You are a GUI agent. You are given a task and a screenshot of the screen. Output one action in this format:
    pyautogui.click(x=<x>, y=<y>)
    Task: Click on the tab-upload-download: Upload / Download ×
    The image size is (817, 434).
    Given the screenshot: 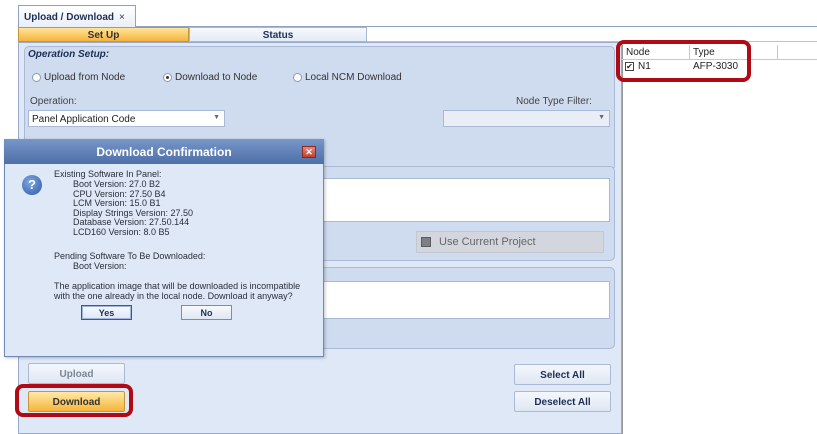 What is the action you would take?
    pyautogui.click(x=77, y=16)
    